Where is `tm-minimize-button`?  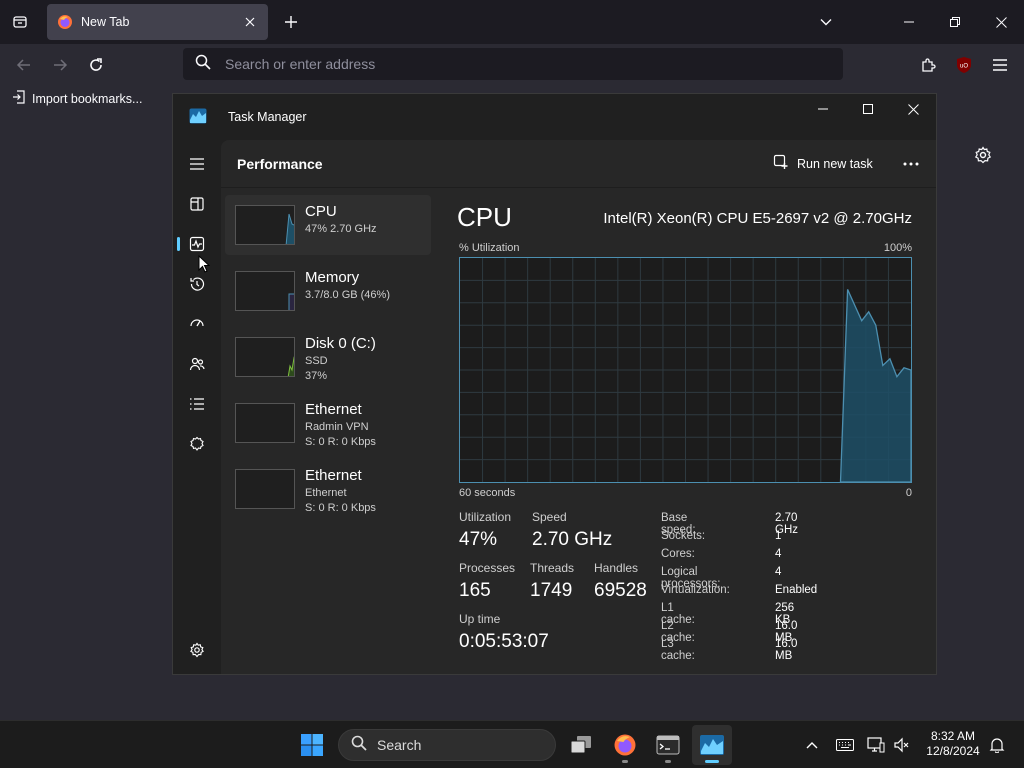 tm-minimize-button is located at coordinates (823, 109).